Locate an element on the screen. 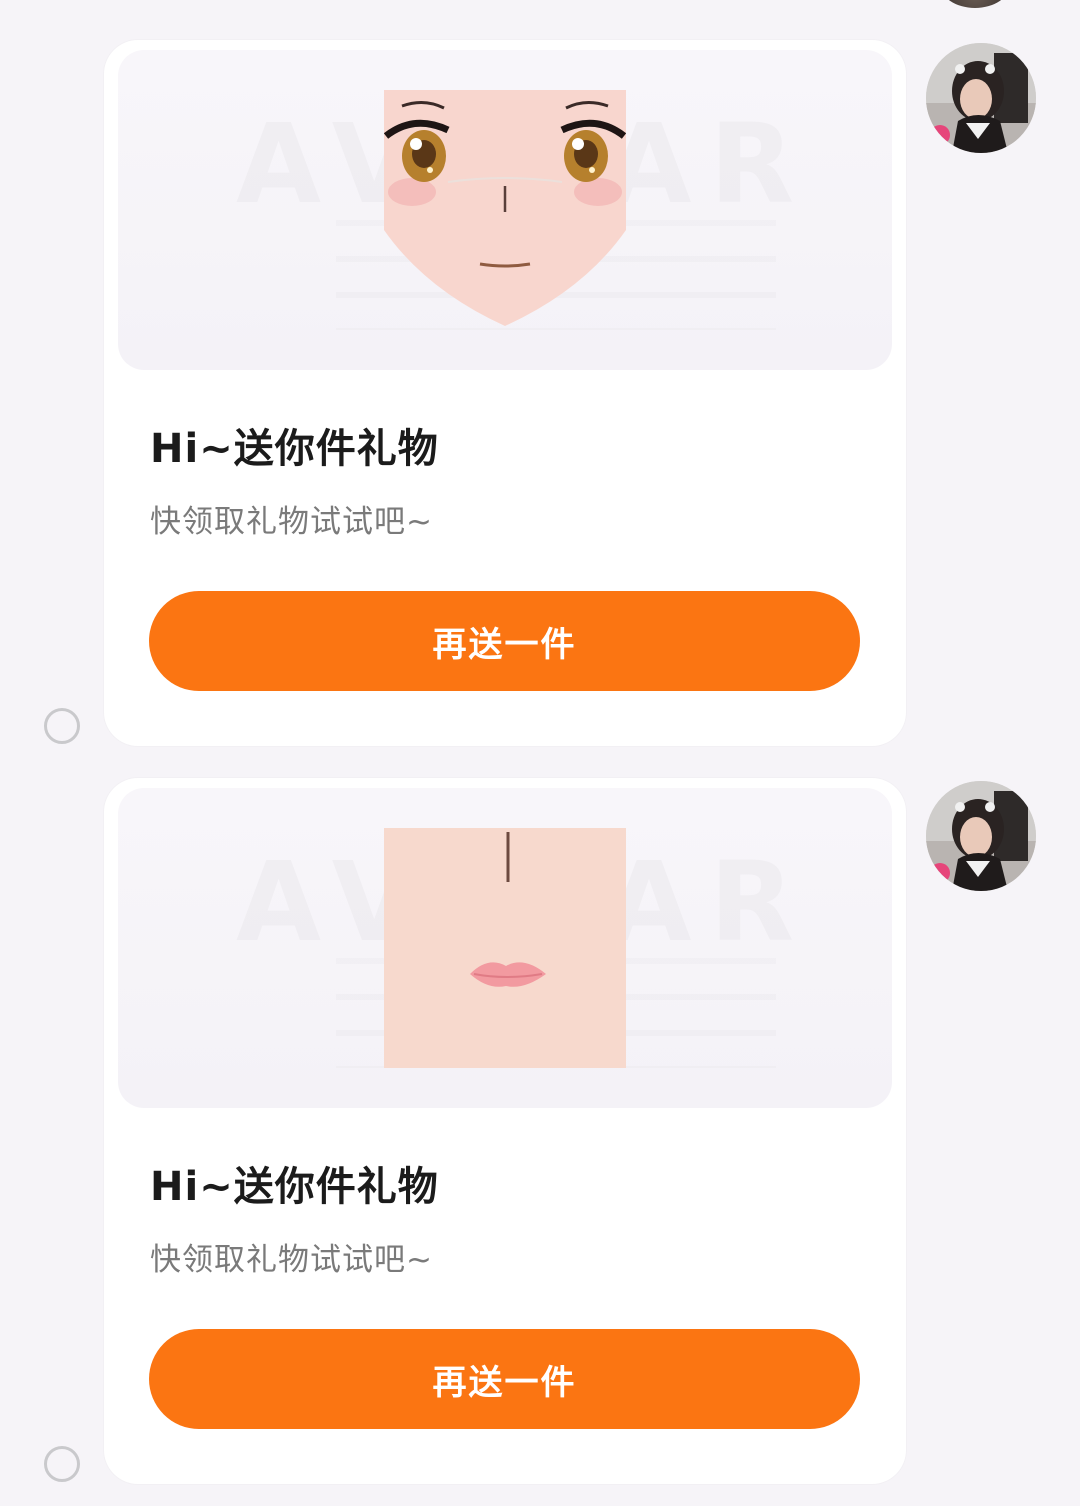 The height and width of the screenshot is (1506, 1080). anime-face-eyes-icon is located at coordinates (505, 208).